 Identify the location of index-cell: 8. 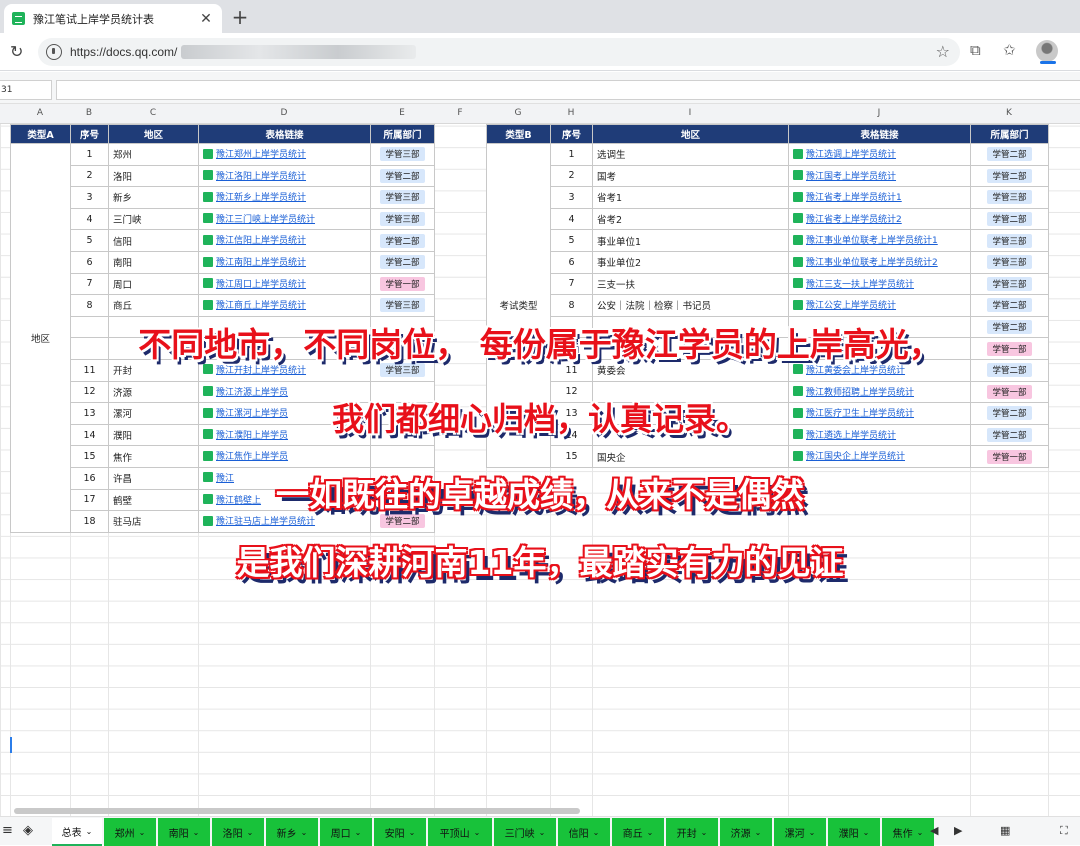
(89, 305).